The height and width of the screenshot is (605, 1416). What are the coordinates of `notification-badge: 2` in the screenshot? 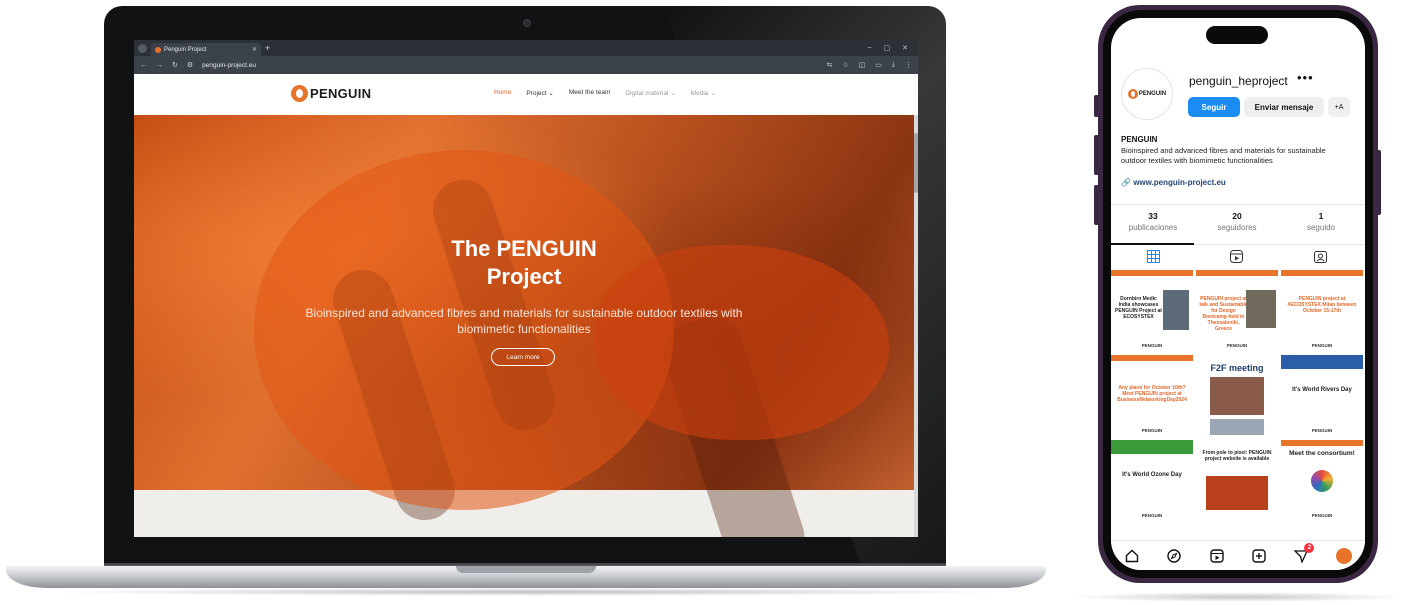 It's located at (1309, 547).